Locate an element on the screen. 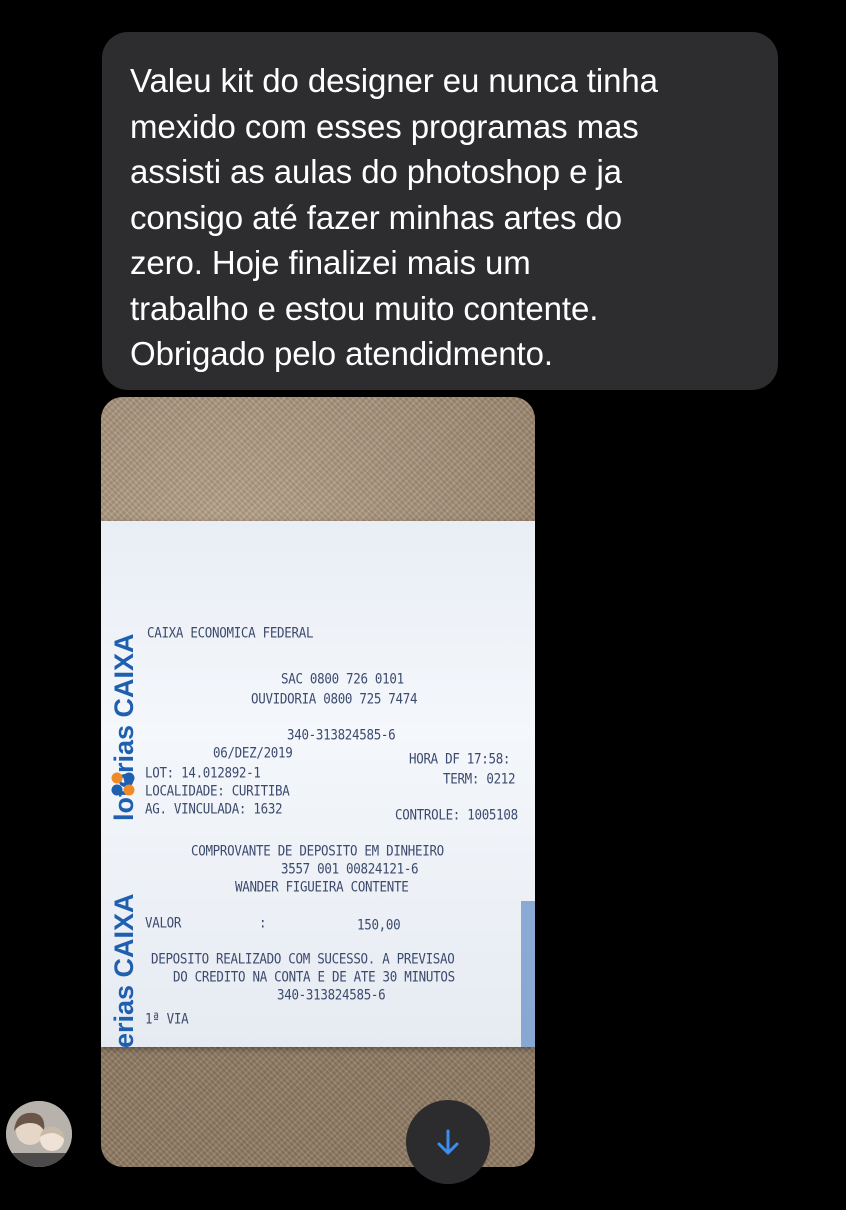  message-line: consigo até fazer minhas artes do is located at coordinates (376, 217).